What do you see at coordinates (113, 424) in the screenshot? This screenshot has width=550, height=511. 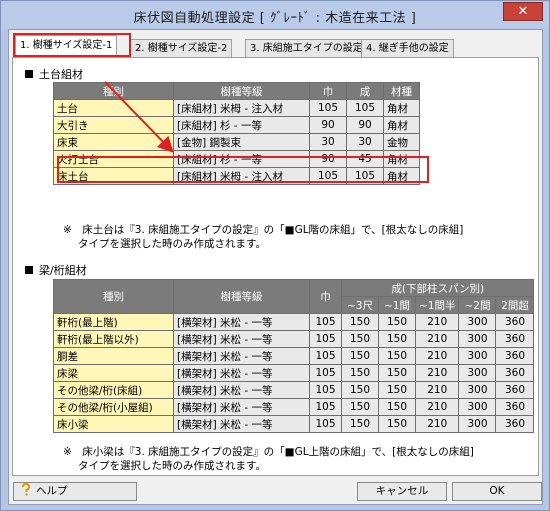 I see `row-kind: 床小梁` at bounding box center [113, 424].